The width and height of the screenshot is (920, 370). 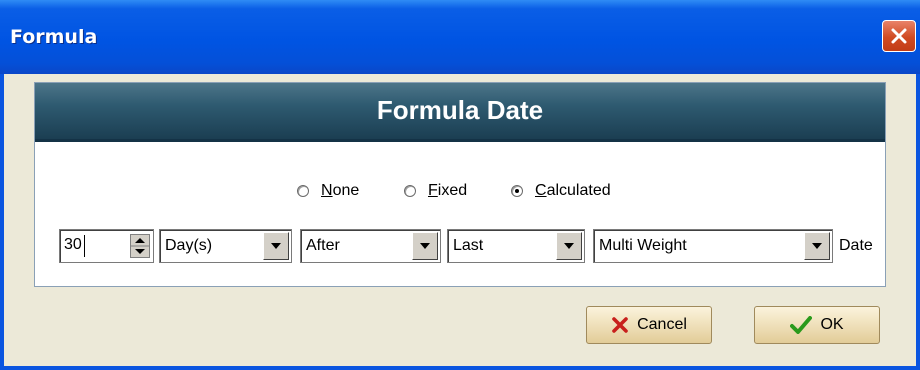 I want to click on radio-fixed-label: Fixed, so click(x=448, y=190).